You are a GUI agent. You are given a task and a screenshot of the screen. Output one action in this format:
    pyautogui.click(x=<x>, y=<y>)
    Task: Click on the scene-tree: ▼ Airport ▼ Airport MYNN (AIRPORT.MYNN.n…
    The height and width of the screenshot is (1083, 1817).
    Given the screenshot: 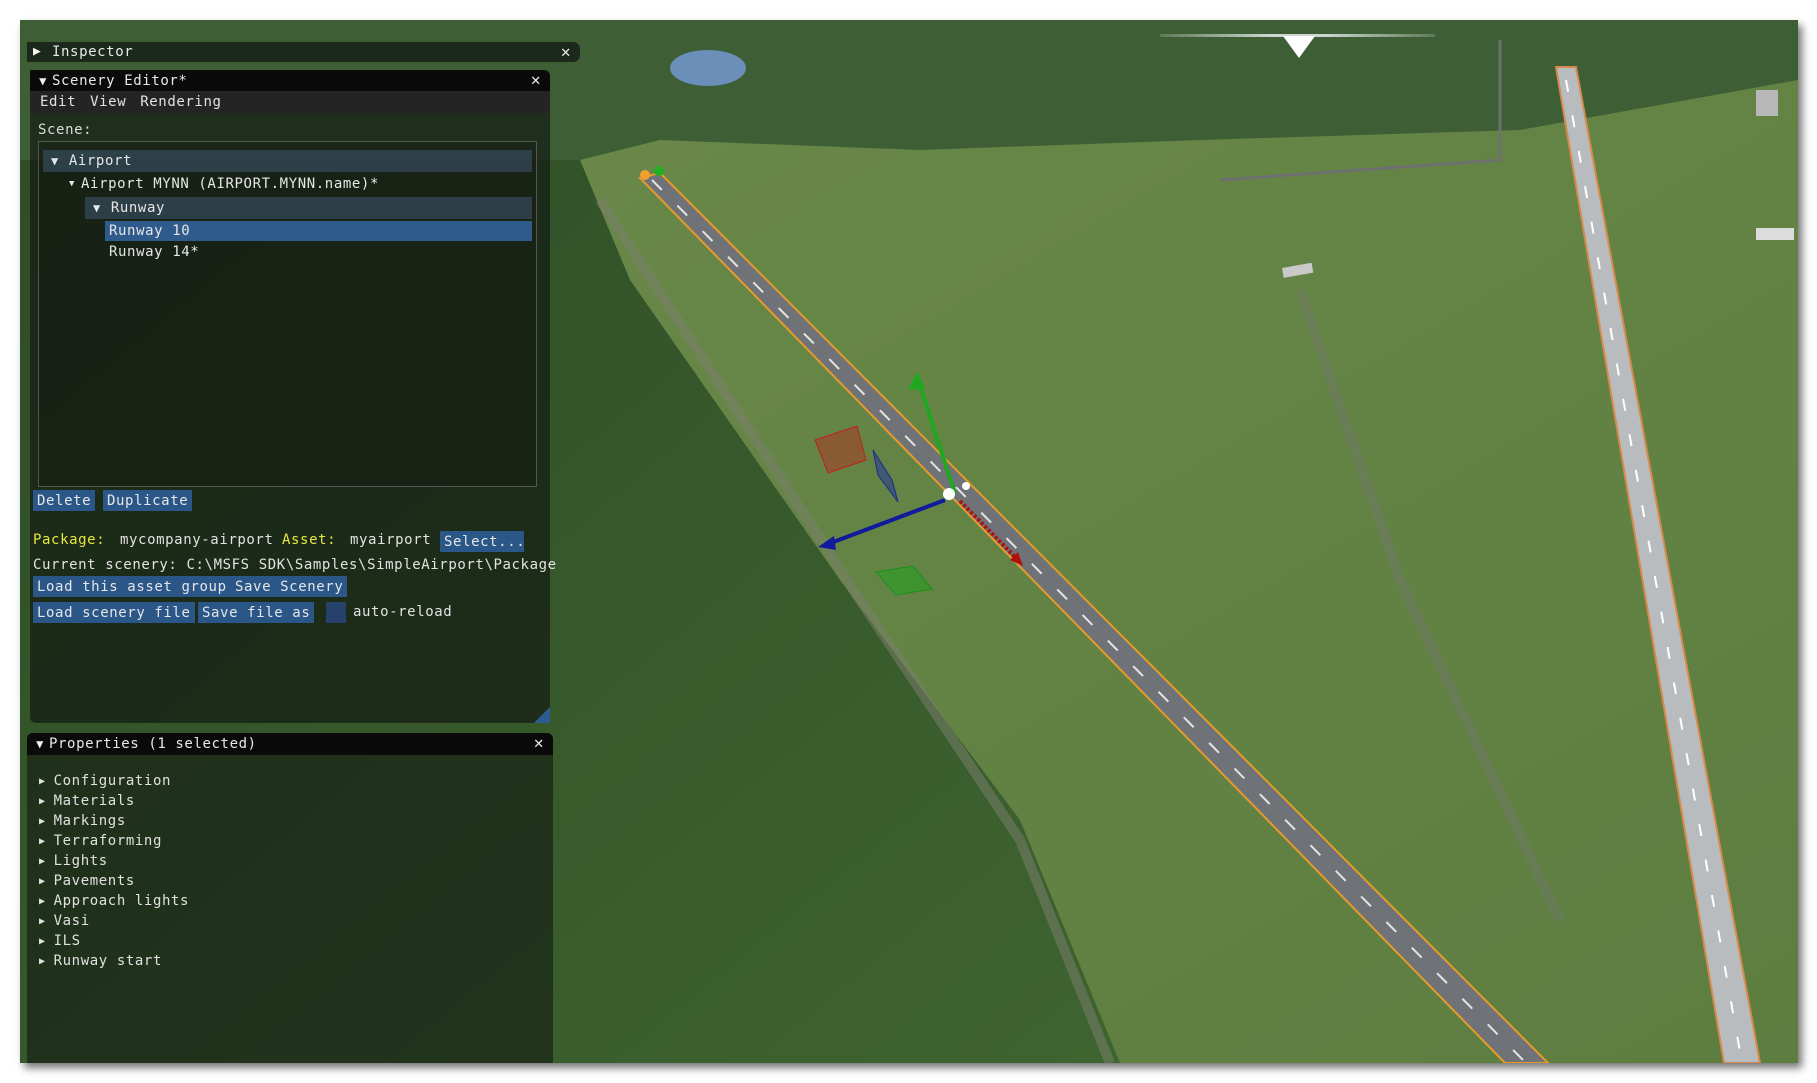 What is the action you would take?
    pyautogui.click(x=287, y=314)
    